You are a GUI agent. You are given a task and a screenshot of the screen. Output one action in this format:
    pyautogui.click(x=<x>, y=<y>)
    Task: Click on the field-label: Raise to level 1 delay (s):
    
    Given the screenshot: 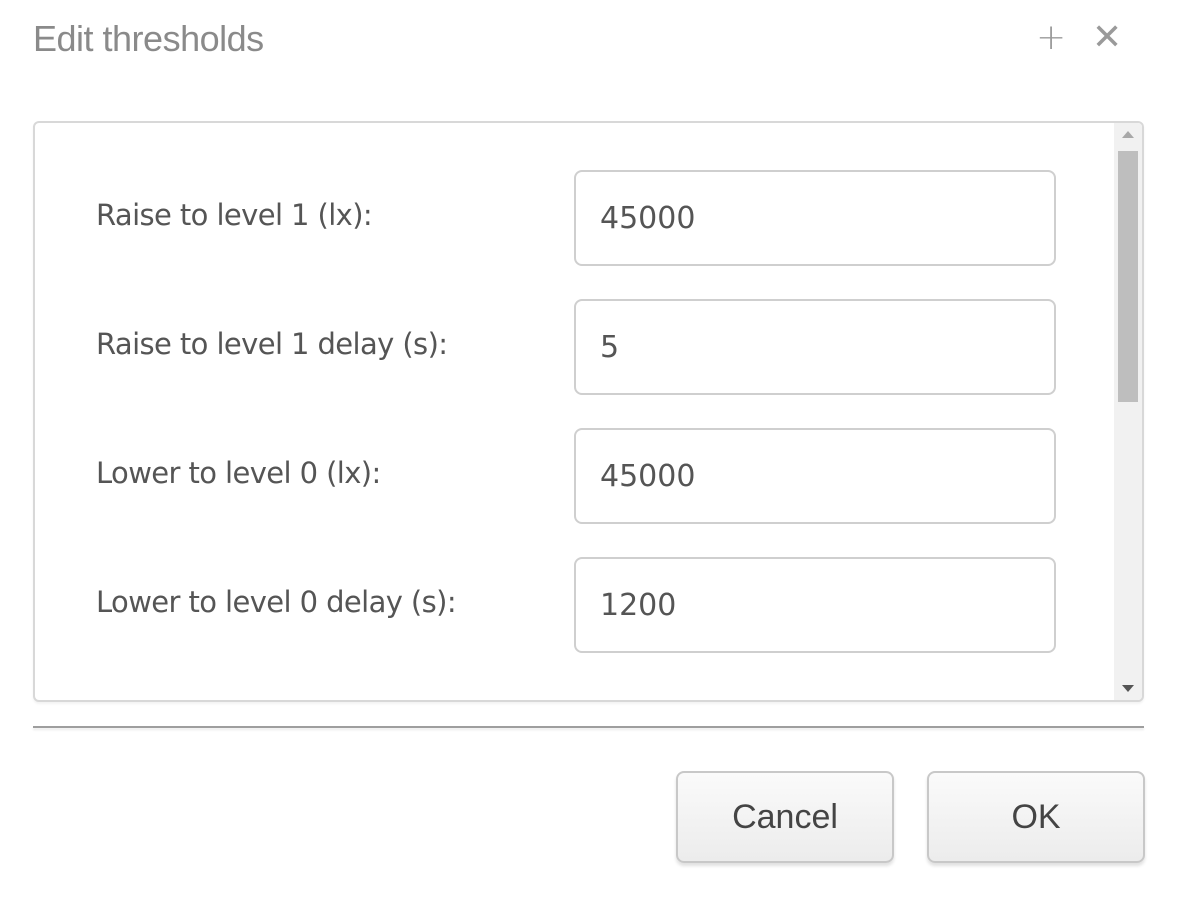 What is the action you would take?
    pyautogui.click(x=272, y=344)
    